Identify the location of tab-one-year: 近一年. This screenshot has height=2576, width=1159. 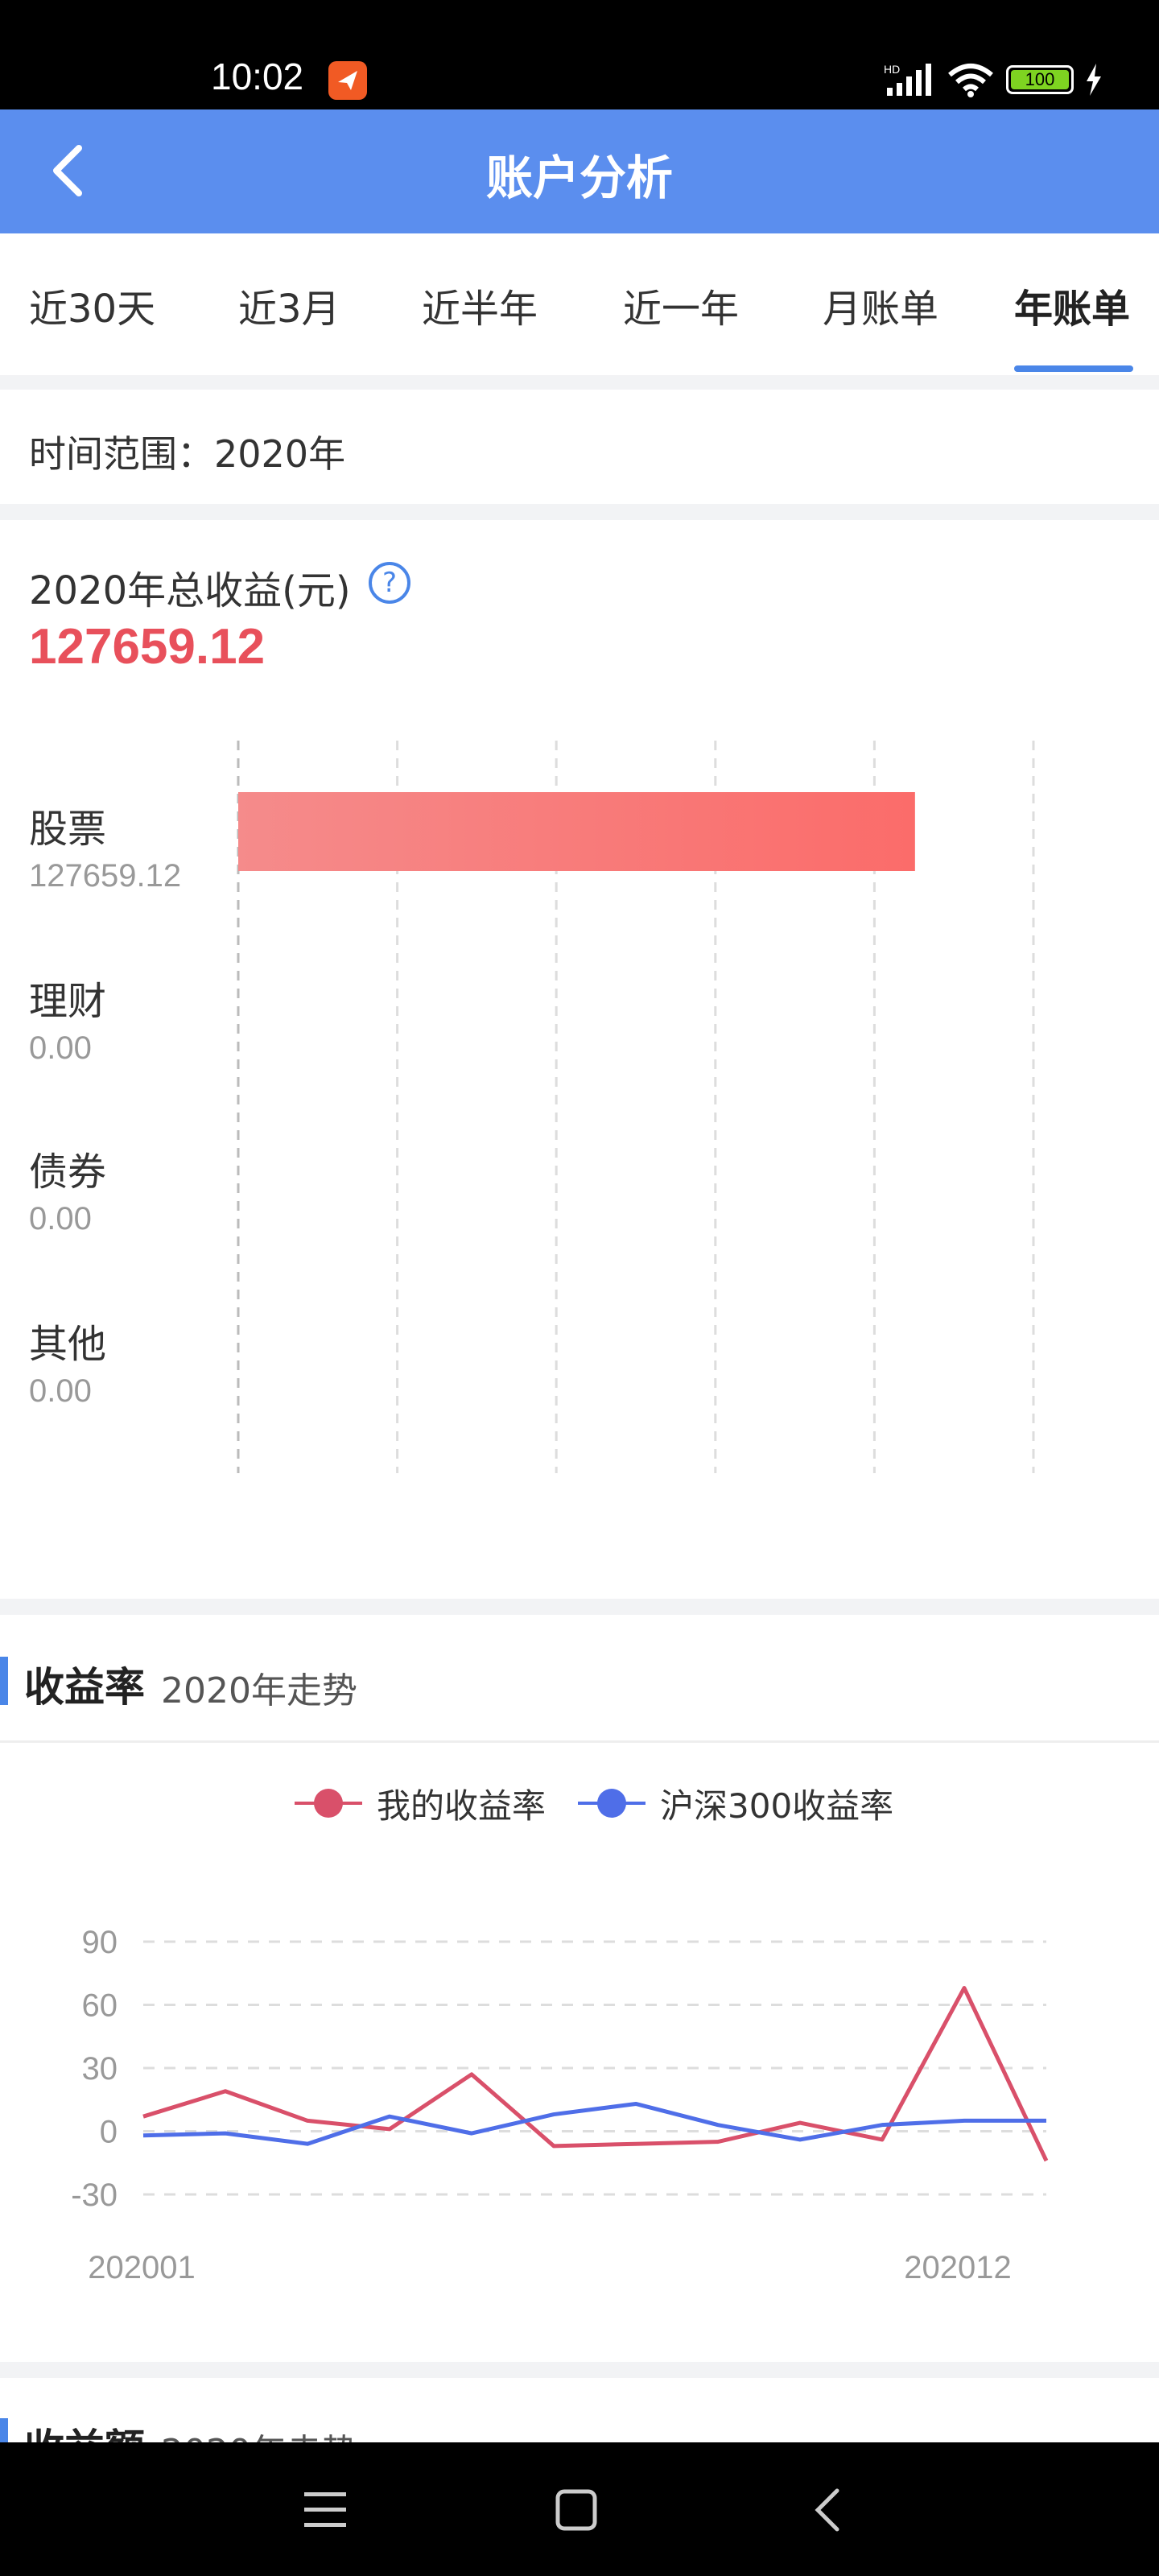
(681, 305).